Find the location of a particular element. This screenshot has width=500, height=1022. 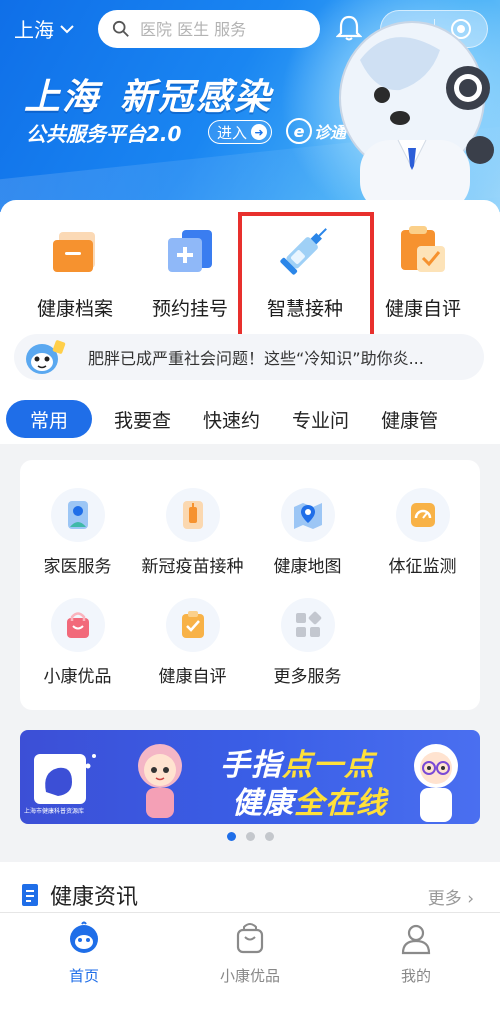

search-bar is located at coordinates (209, 29).